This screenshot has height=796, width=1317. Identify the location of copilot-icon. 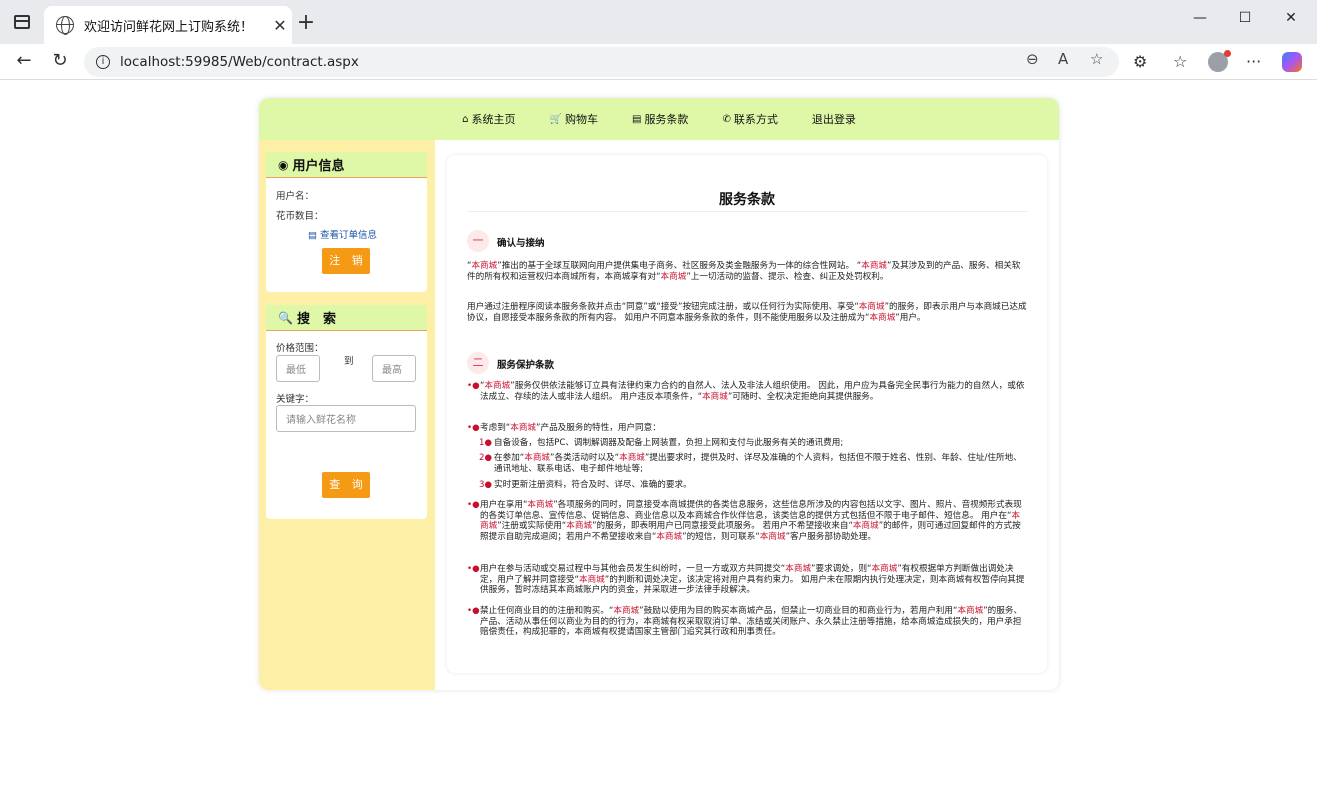
(1292, 62).